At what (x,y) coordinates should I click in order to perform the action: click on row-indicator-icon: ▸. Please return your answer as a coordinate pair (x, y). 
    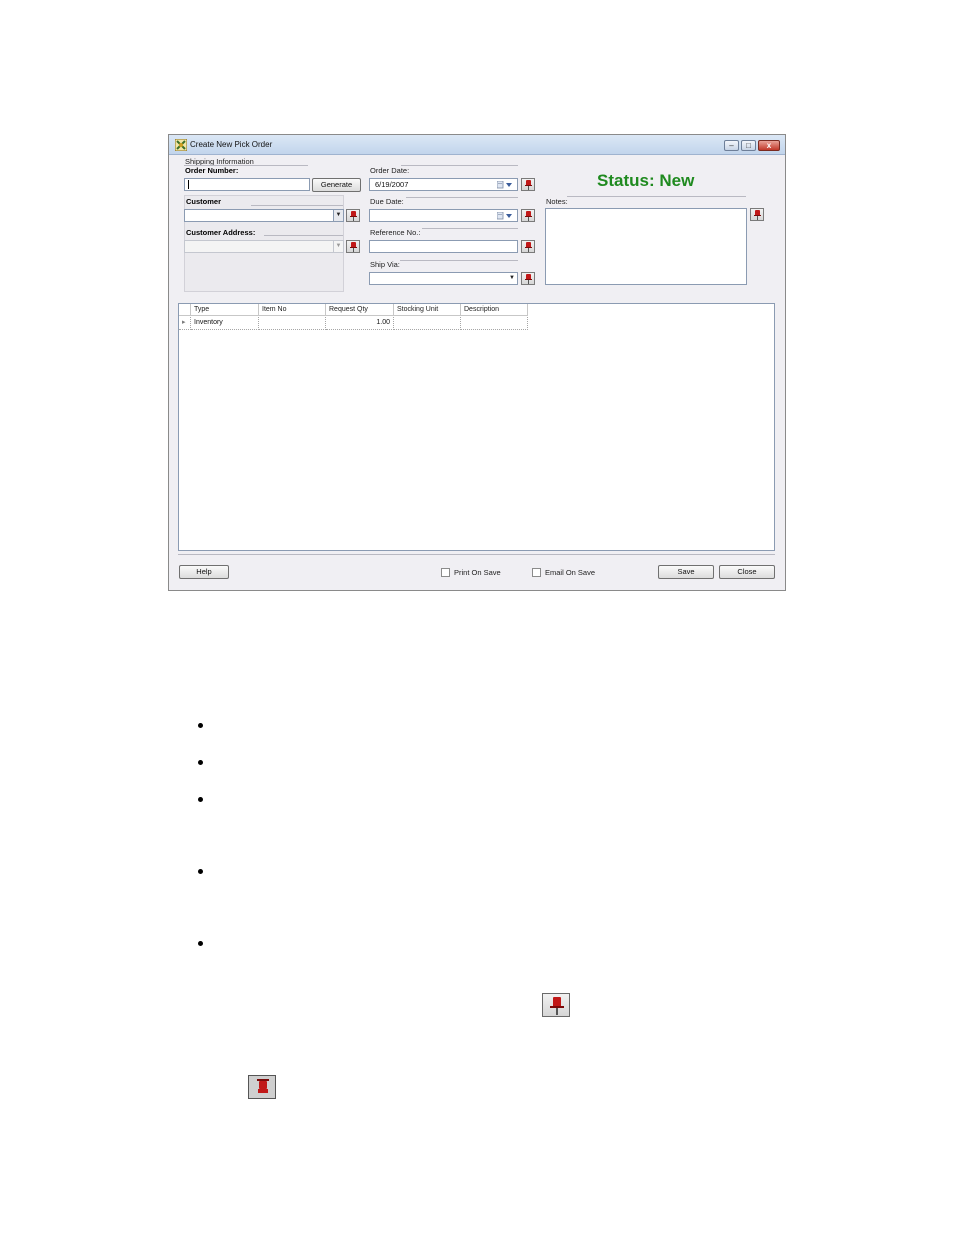
    Looking at the image, I should click on (185, 323).